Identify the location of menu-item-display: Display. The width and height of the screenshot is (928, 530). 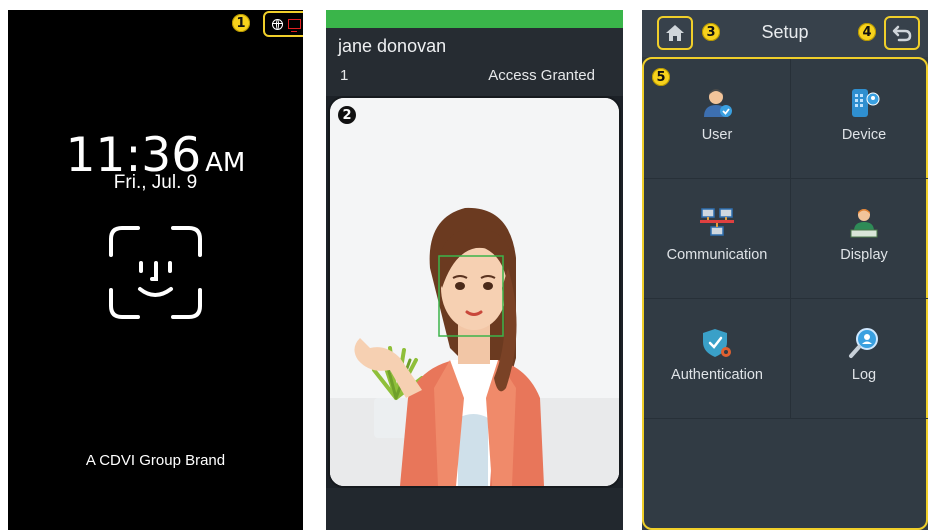
(859, 238).